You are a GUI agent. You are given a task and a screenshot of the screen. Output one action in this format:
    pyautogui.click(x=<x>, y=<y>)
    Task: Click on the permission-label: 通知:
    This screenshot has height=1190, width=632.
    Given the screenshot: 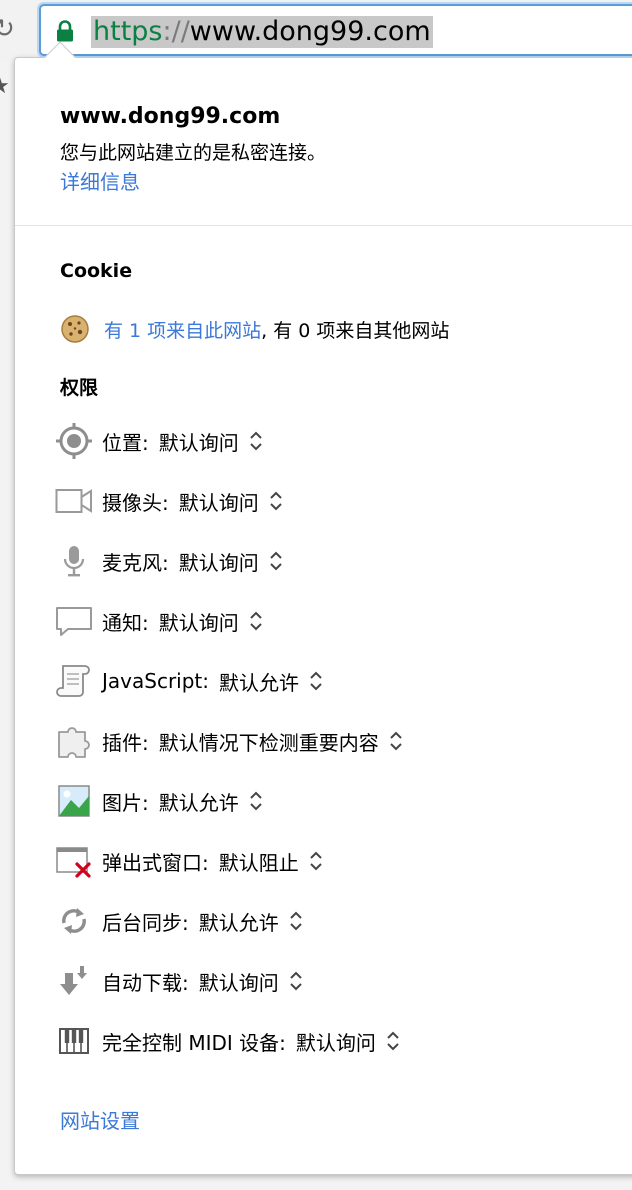 What is the action you would take?
    pyautogui.click(x=125, y=622)
    